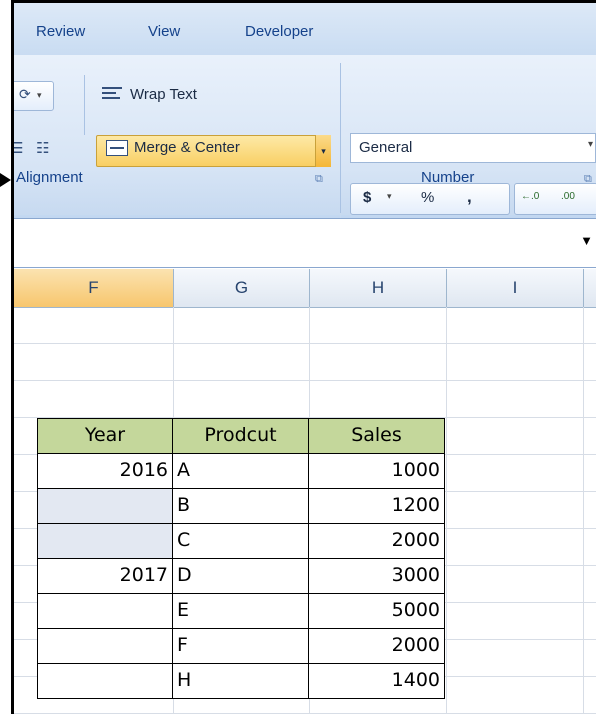 The width and height of the screenshot is (596, 714). What do you see at coordinates (305, 243) in the screenshot?
I see `formula-bar: ▼` at bounding box center [305, 243].